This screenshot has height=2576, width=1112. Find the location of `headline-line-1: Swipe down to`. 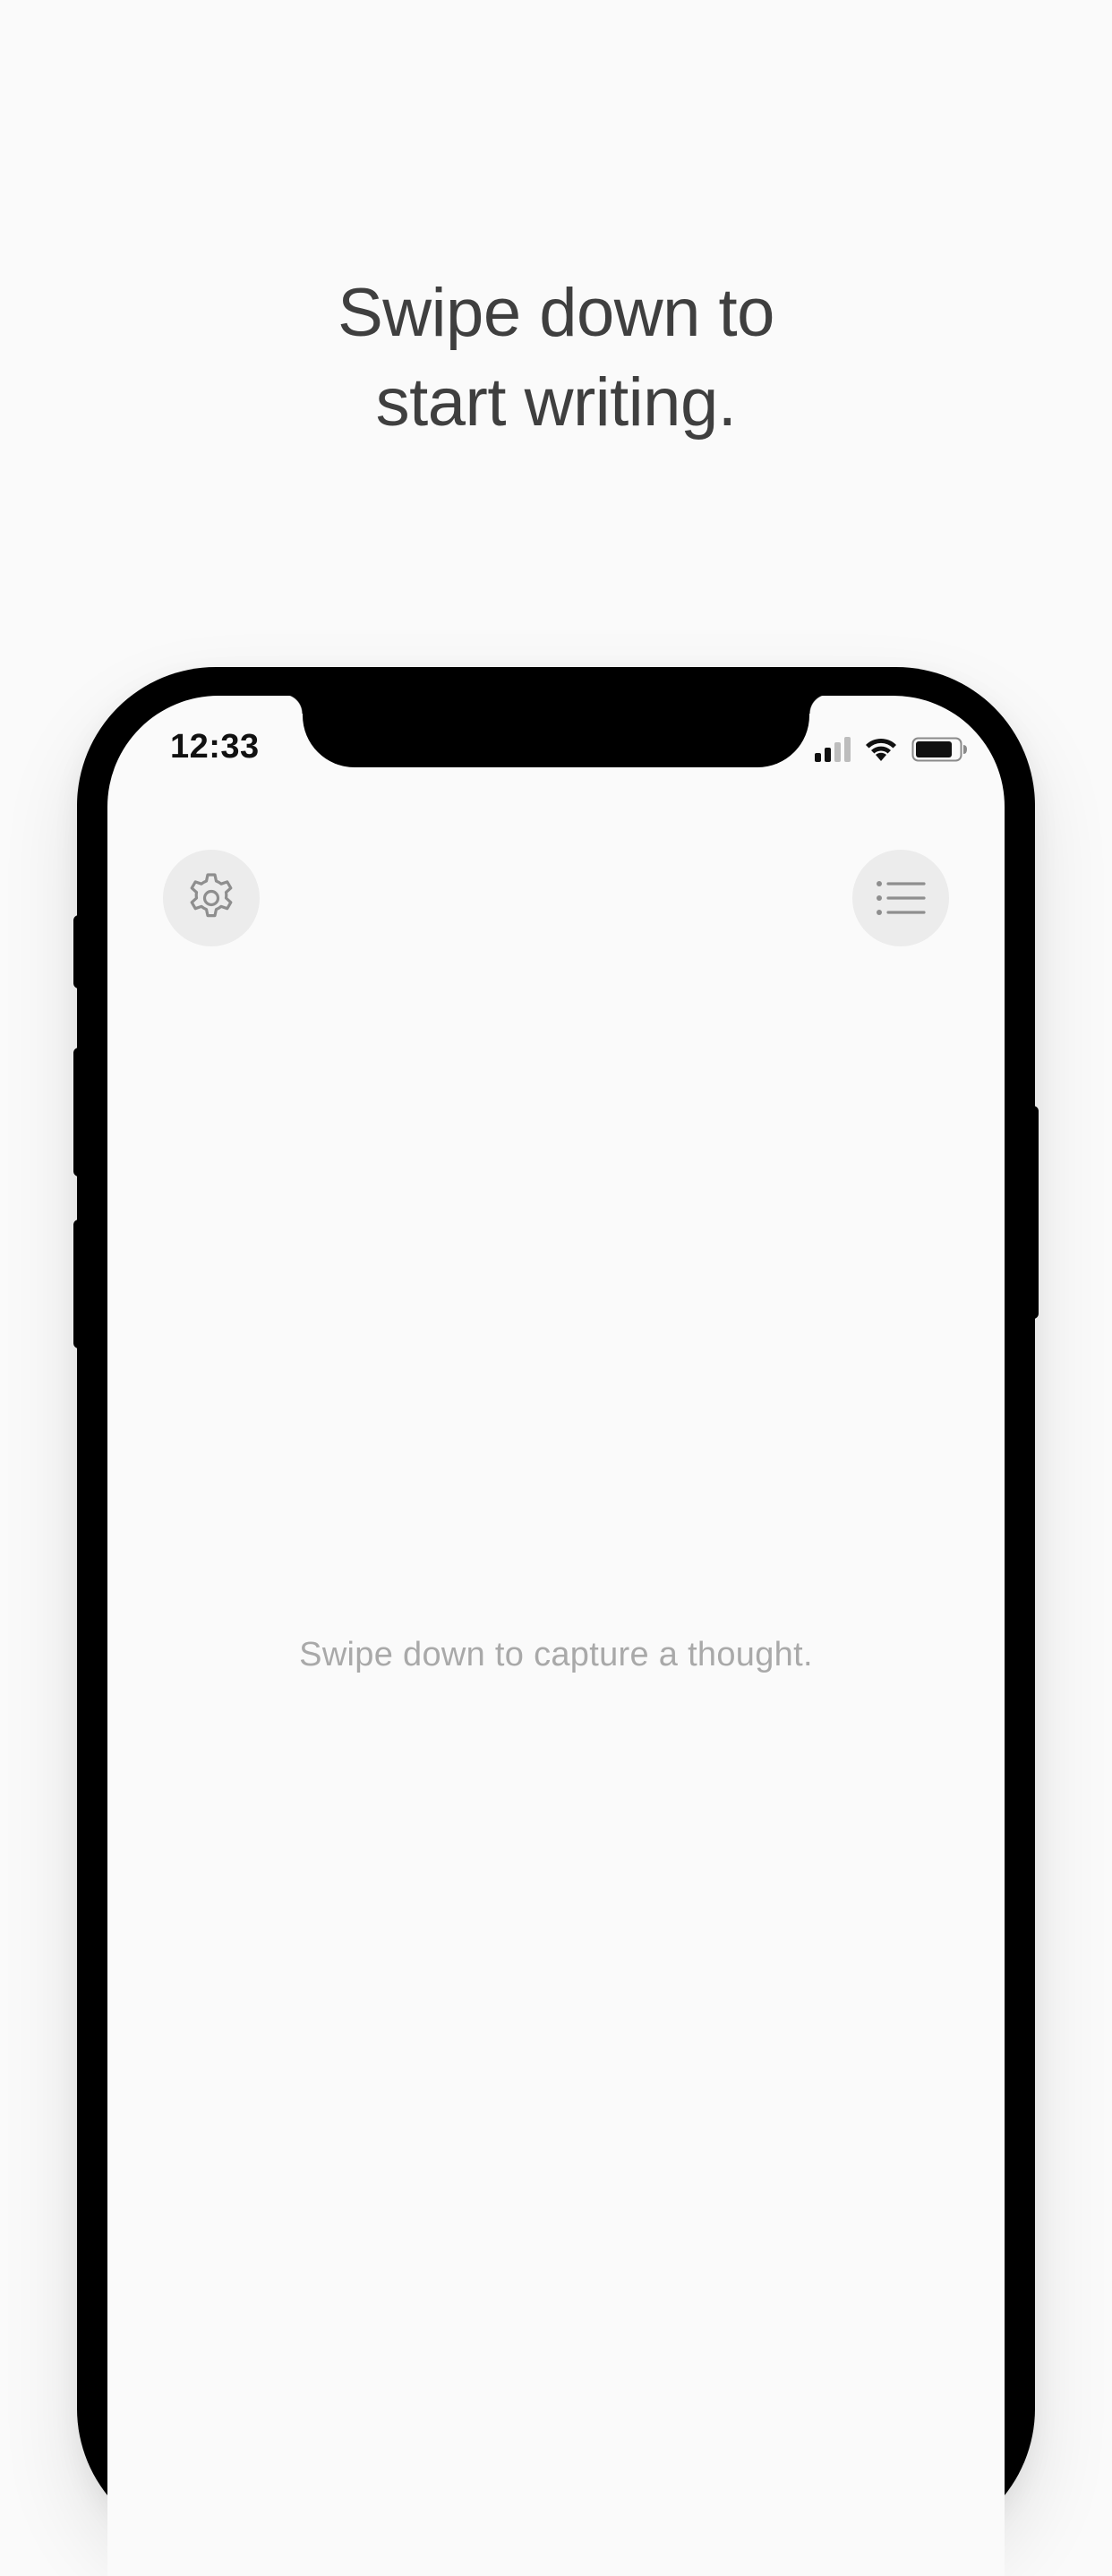

headline-line-1: Swipe down to is located at coordinates (556, 313).